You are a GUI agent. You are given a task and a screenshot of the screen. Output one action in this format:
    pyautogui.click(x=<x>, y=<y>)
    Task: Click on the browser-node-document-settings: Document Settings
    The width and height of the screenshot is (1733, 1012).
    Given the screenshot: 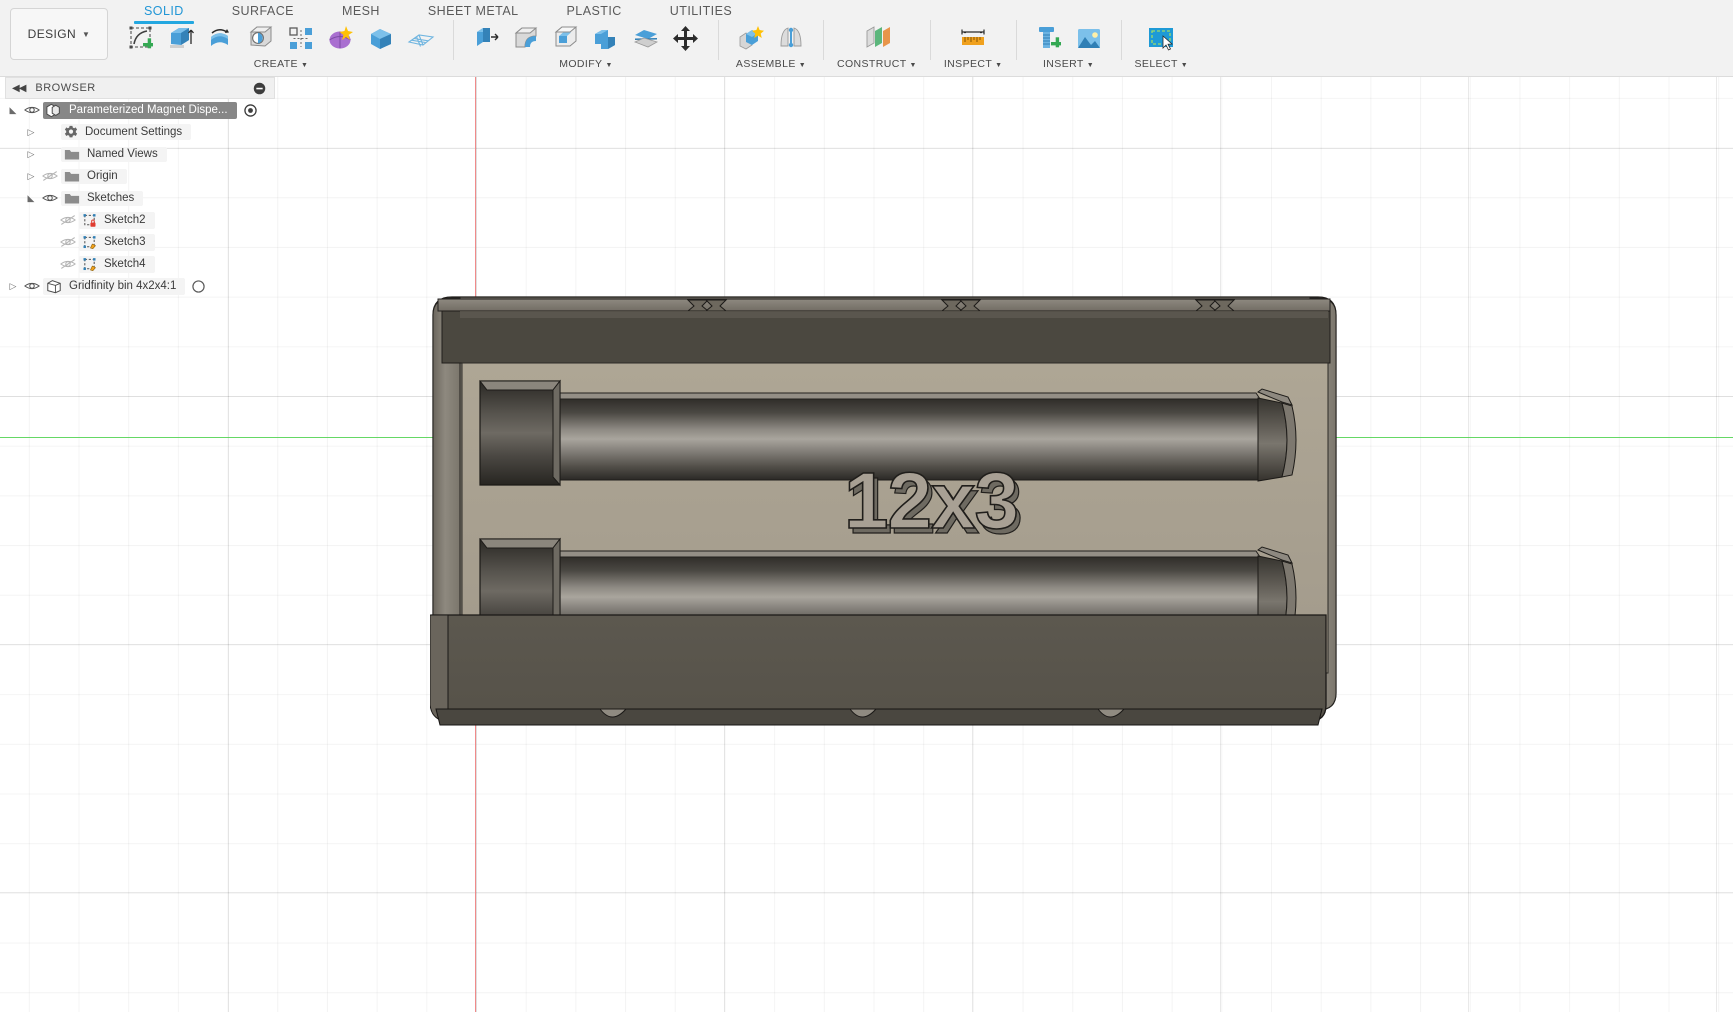 What is the action you would take?
    pyautogui.click(x=140, y=132)
    